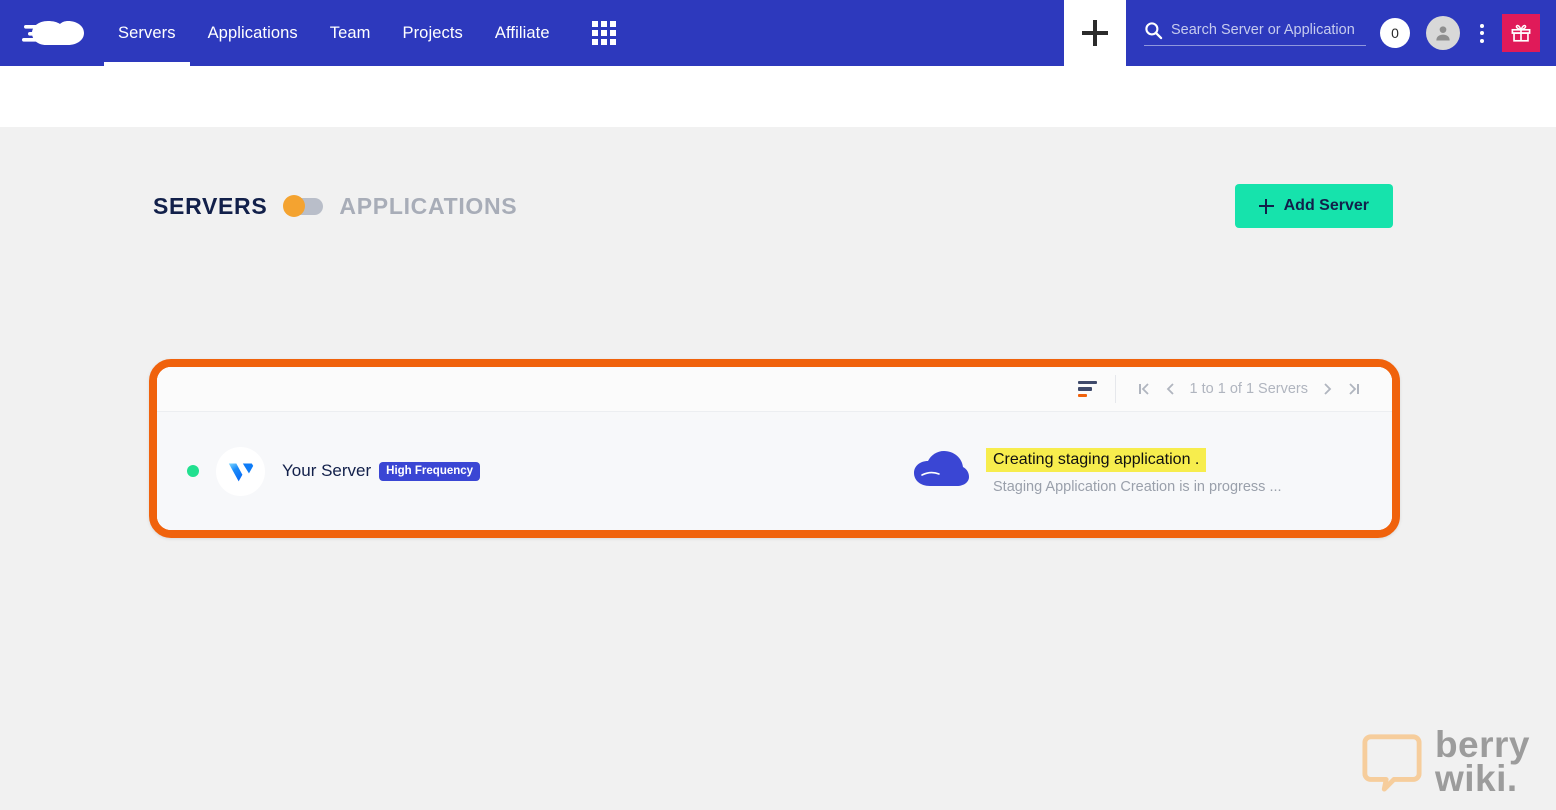 The width and height of the screenshot is (1556, 810). Describe the element at coordinates (582, 471) in the screenshot. I see `server-name-wrap: Your Server High Frequency` at that location.